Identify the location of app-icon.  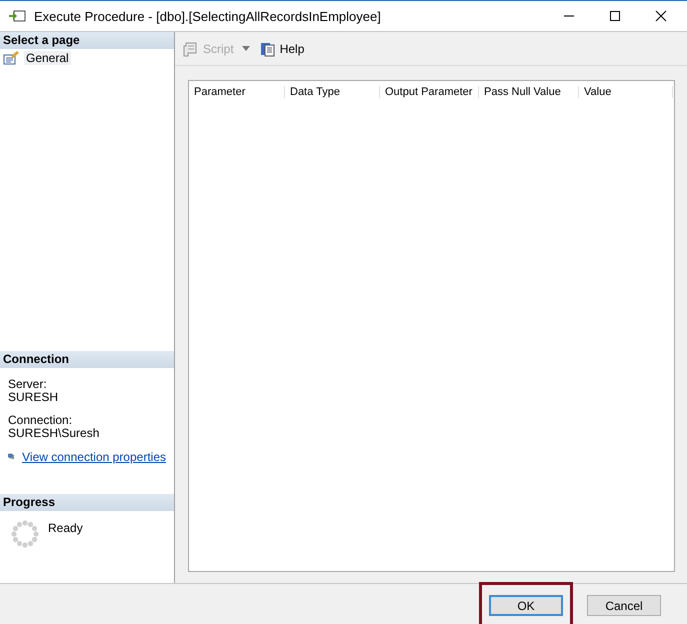
(17, 16).